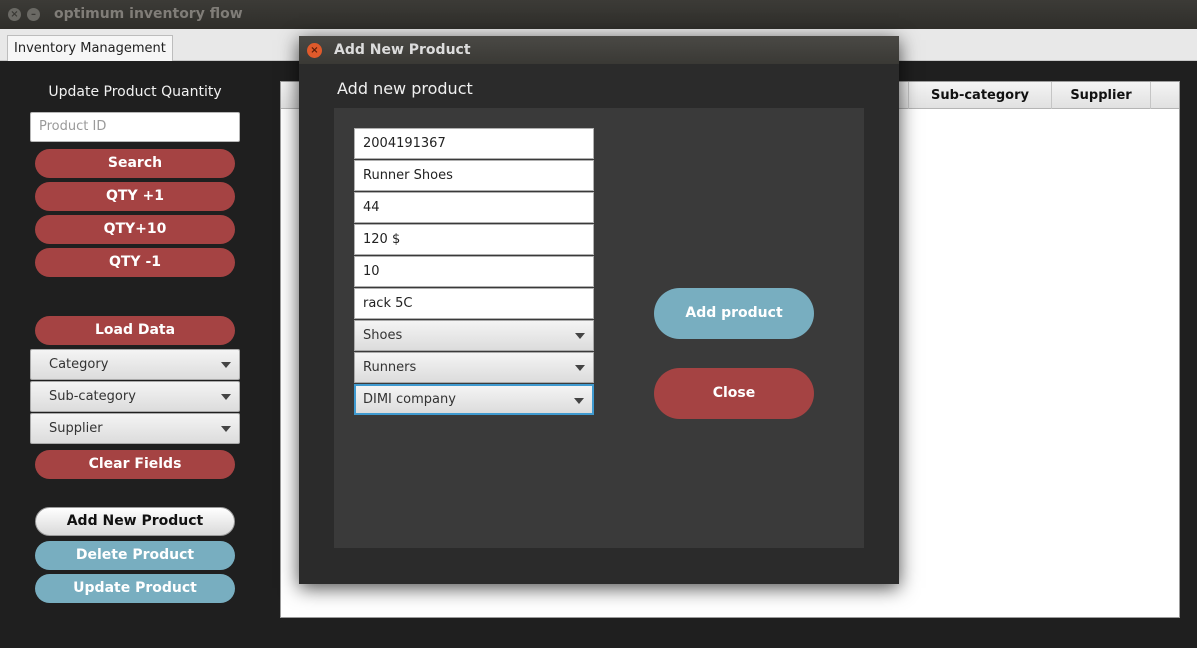 This screenshot has width=1197, height=648. I want to click on dialog-subcategory-value: Runners, so click(390, 367).